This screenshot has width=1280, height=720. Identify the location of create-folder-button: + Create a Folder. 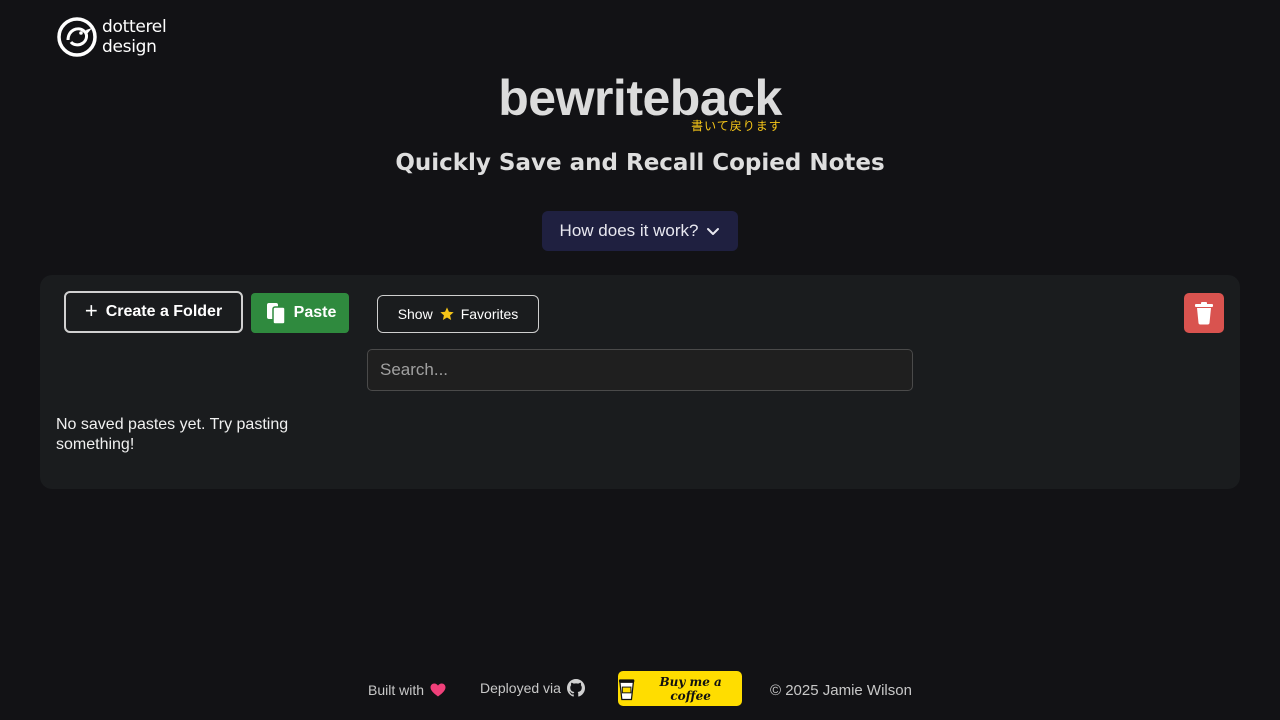
(153, 312).